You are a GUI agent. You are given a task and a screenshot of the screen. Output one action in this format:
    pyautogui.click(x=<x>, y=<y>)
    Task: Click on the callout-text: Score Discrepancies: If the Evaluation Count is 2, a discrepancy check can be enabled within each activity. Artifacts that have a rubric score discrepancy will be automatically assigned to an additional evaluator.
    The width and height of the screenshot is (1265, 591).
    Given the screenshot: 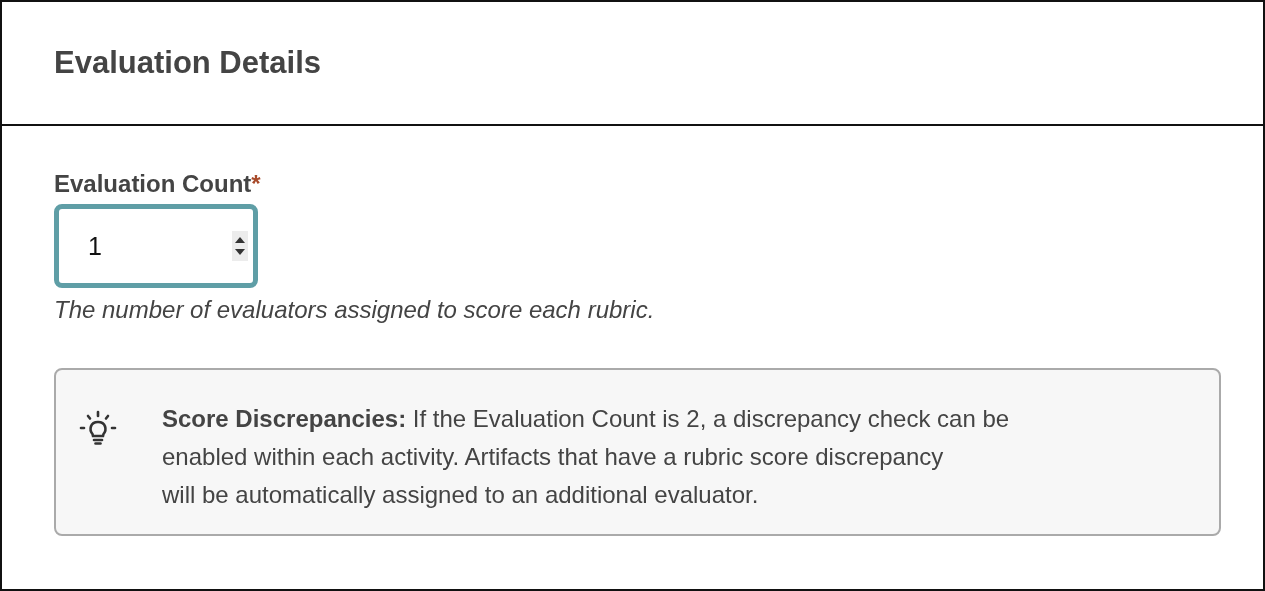 What is the action you would take?
    pyautogui.click(x=586, y=457)
    